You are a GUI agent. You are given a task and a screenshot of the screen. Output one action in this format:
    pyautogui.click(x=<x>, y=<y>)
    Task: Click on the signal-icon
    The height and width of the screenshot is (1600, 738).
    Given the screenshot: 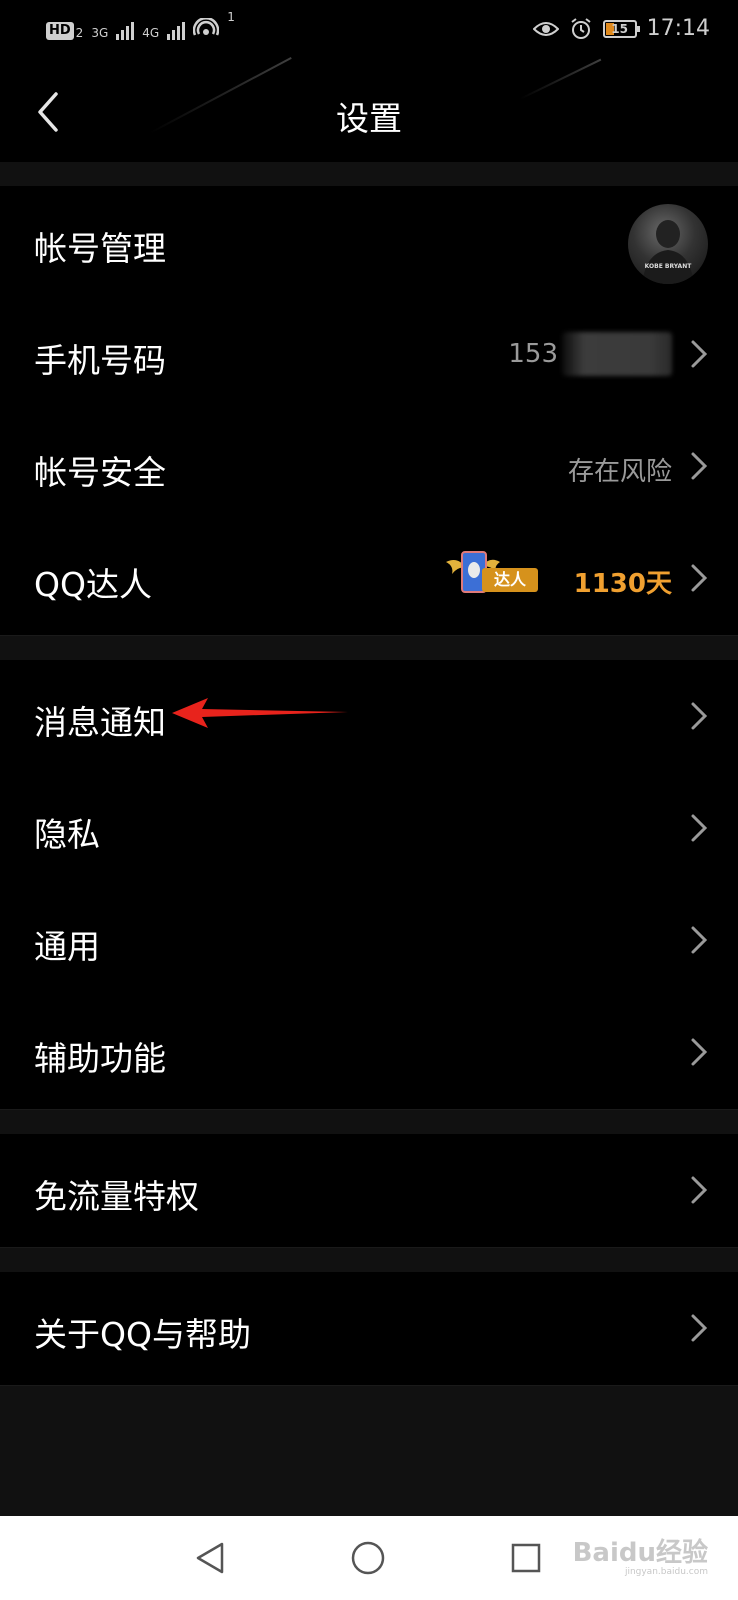 What is the action you would take?
    pyautogui.click(x=125, y=30)
    